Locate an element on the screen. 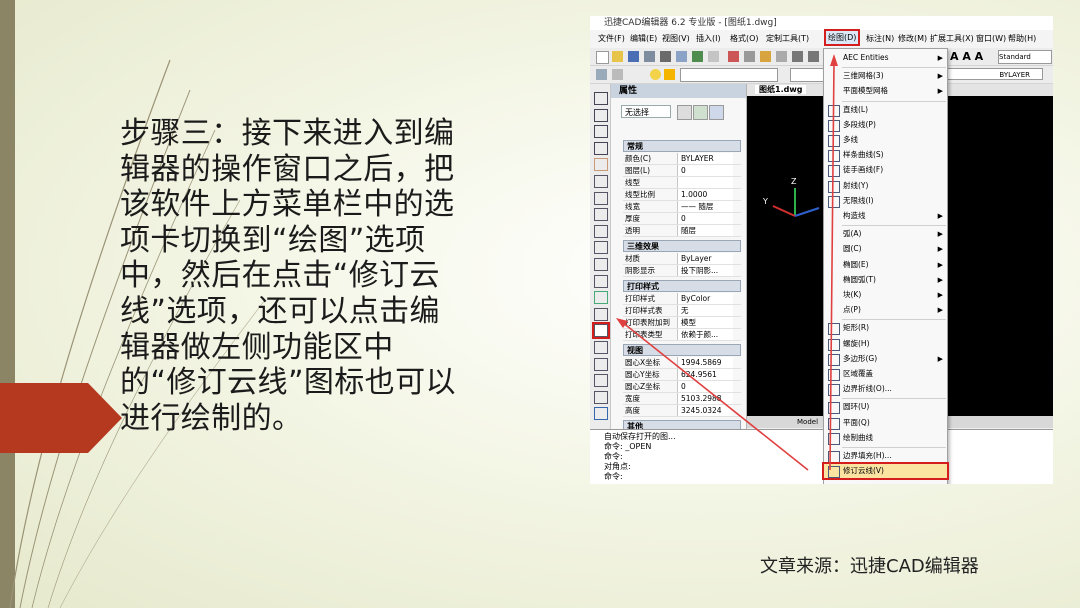 This screenshot has width=1080, height=608. props-row: 圆心Z坐标 0 is located at coordinates (682, 387).